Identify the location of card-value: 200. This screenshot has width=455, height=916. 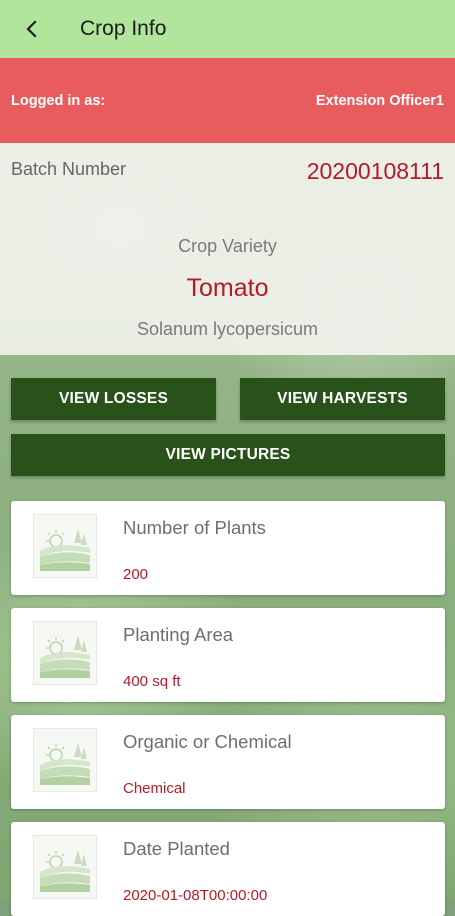
(136, 574).